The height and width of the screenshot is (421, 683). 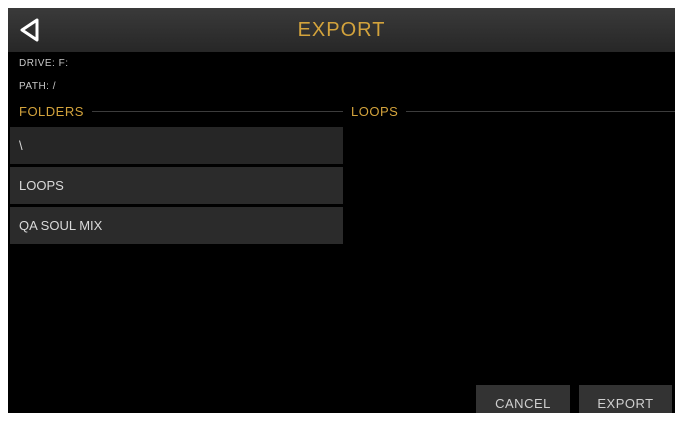 What do you see at coordinates (540, 111) in the screenshot?
I see `loops-divider` at bounding box center [540, 111].